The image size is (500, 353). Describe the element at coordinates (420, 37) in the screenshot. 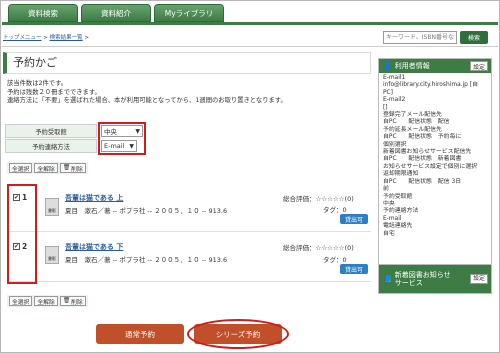

I see `search-input: キーワード、ISBN番号な` at that location.